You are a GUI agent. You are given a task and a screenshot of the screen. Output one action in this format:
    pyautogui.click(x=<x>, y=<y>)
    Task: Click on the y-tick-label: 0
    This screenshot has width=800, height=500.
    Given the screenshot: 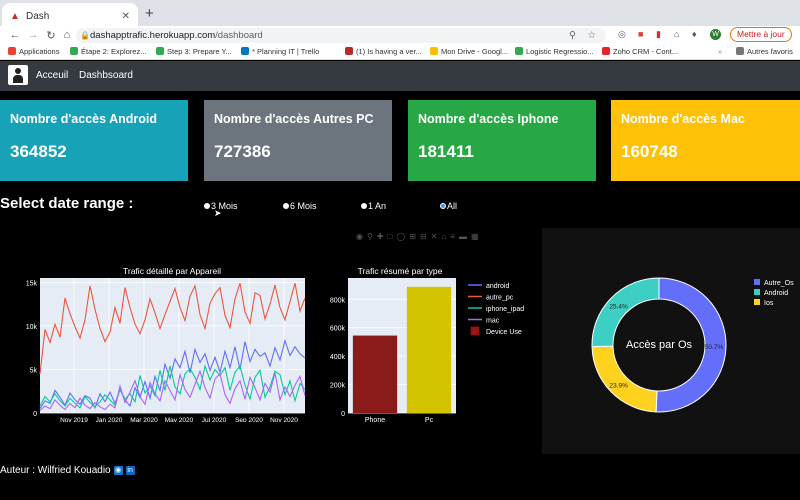 What is the action you would take?
    pyautogui.click(x=343, y=414)
    